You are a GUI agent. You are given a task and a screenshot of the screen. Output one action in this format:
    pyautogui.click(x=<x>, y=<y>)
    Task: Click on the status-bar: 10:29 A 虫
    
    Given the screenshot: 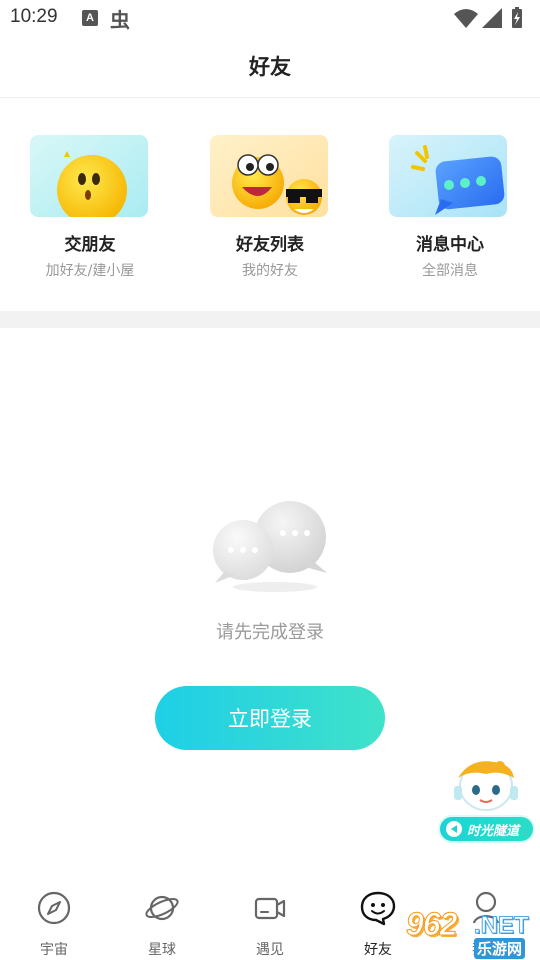 What is the action you would take?
    pyautogui.click(x=270, y=18)
    